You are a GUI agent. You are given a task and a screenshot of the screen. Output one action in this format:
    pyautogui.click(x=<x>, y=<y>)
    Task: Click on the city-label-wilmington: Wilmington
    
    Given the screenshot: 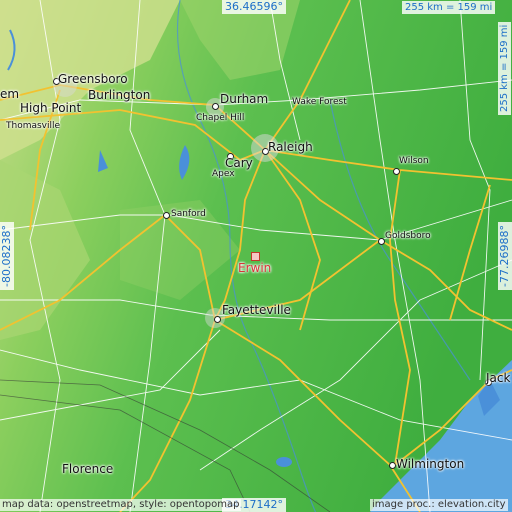 What is the action you would take?
    pyautogui.click(x=430, y=464)
    